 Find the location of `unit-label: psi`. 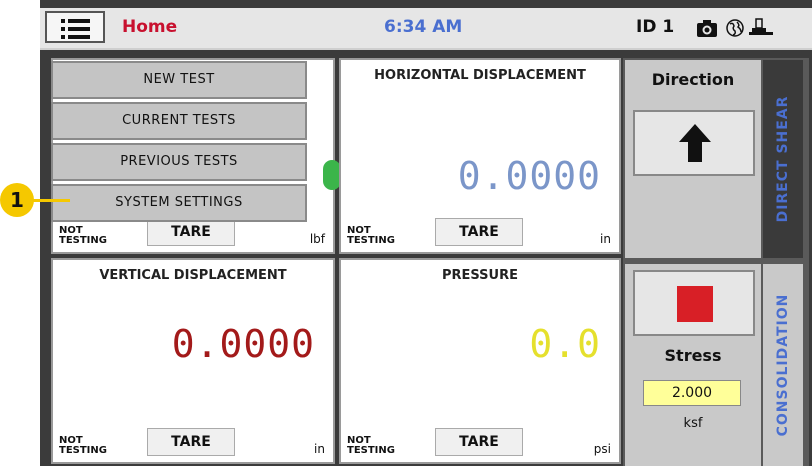

unit-label: psi is located at coordinates (602, 449).